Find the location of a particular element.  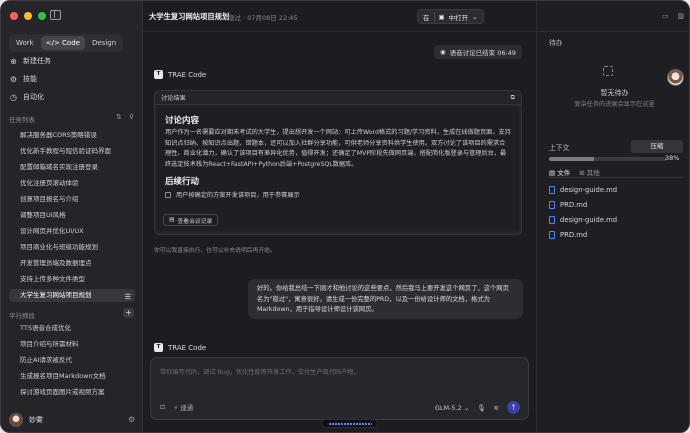

mode-label: 速通 is located at coordinates (187, 408).